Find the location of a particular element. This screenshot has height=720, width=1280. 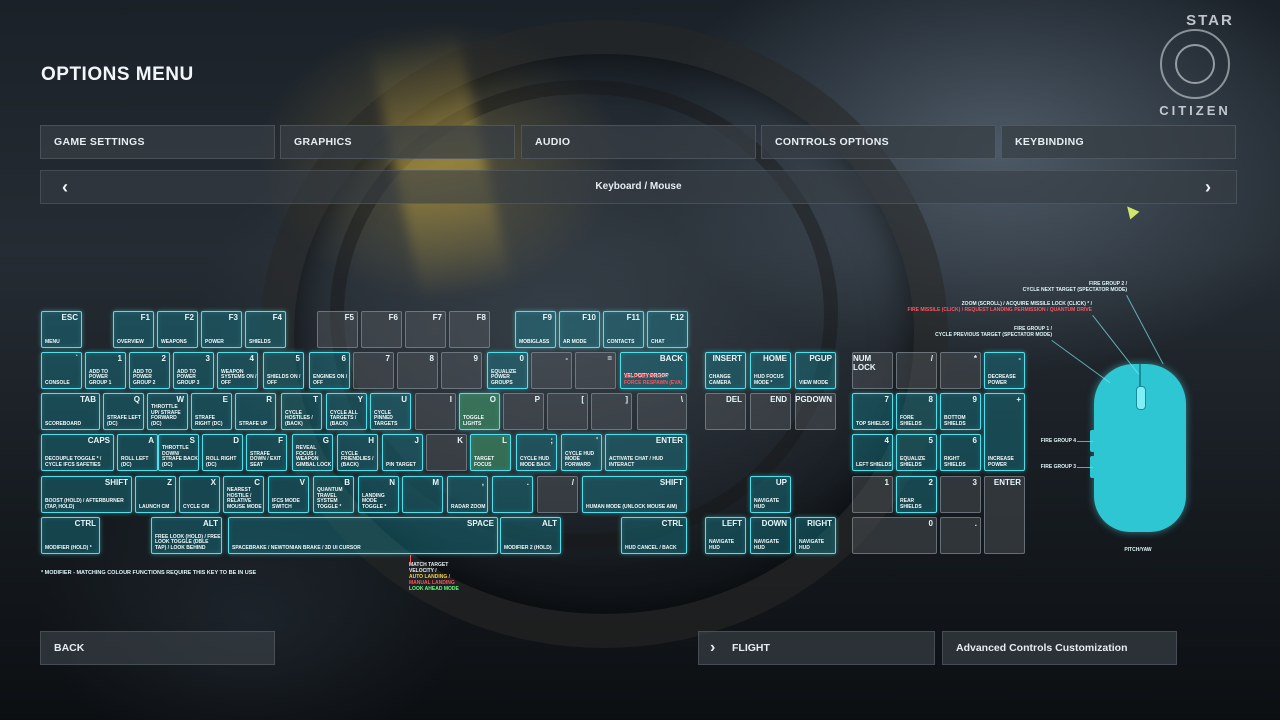

key-7: F7 is located at coordinates (425, 329).